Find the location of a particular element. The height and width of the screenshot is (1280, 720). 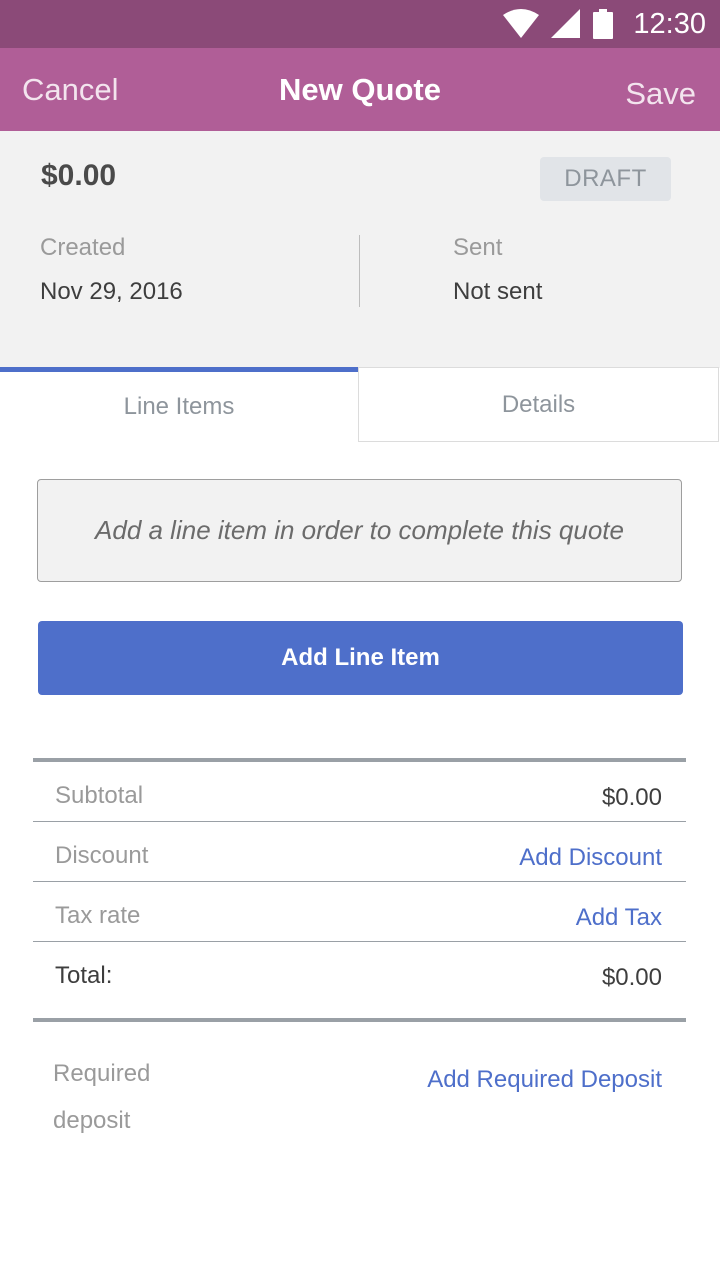

subtotal-value: $0.00 is located at coordinates (631, 797).